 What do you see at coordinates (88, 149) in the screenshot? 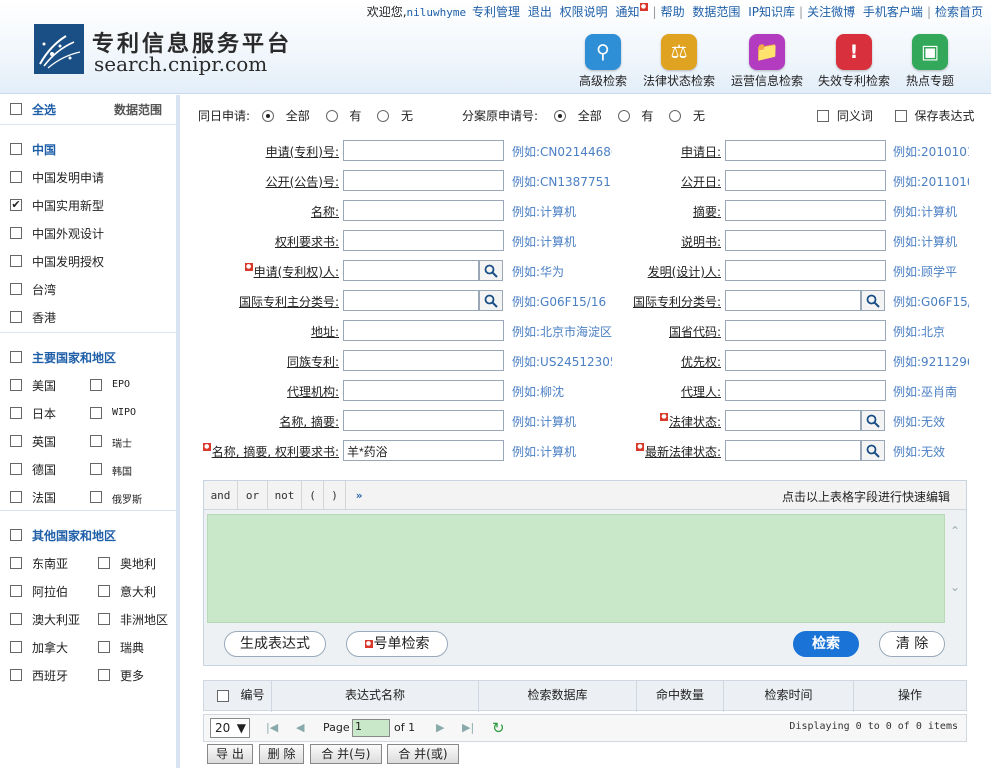
I see `sidebar-item-china: 中国` at bounding box center [88, 149].